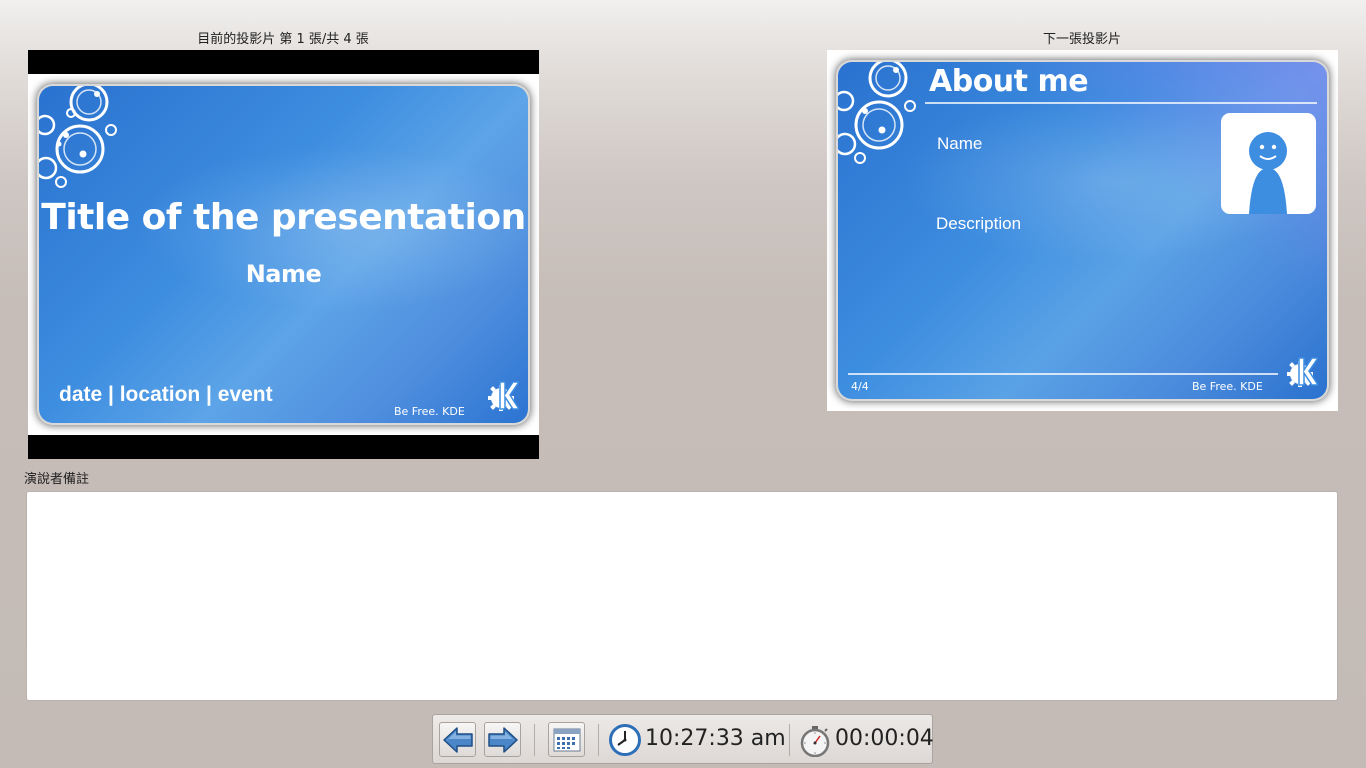 The width and height of the screenshot is (1366, 768). I want to click on slide-overview-button, so click(566, 739).